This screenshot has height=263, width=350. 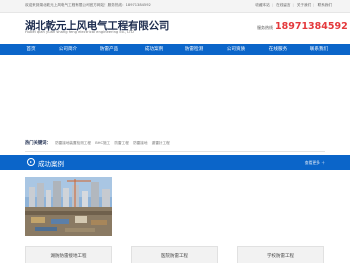 I want to click on hotline-label: 服务热线, so click(x=265, y=27).